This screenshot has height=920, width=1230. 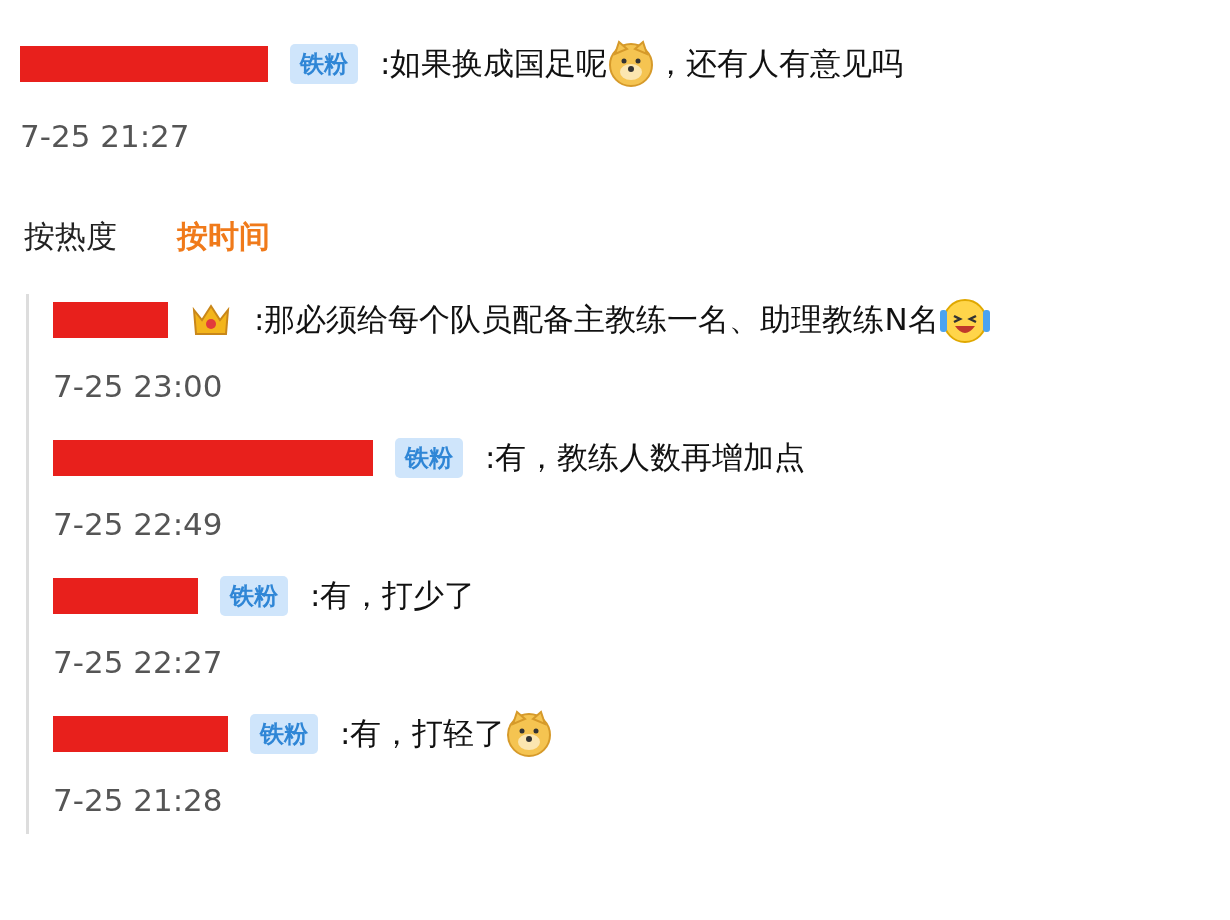 I want to click on timestamp: 7-25 22:49, so click(x=138, y=524).